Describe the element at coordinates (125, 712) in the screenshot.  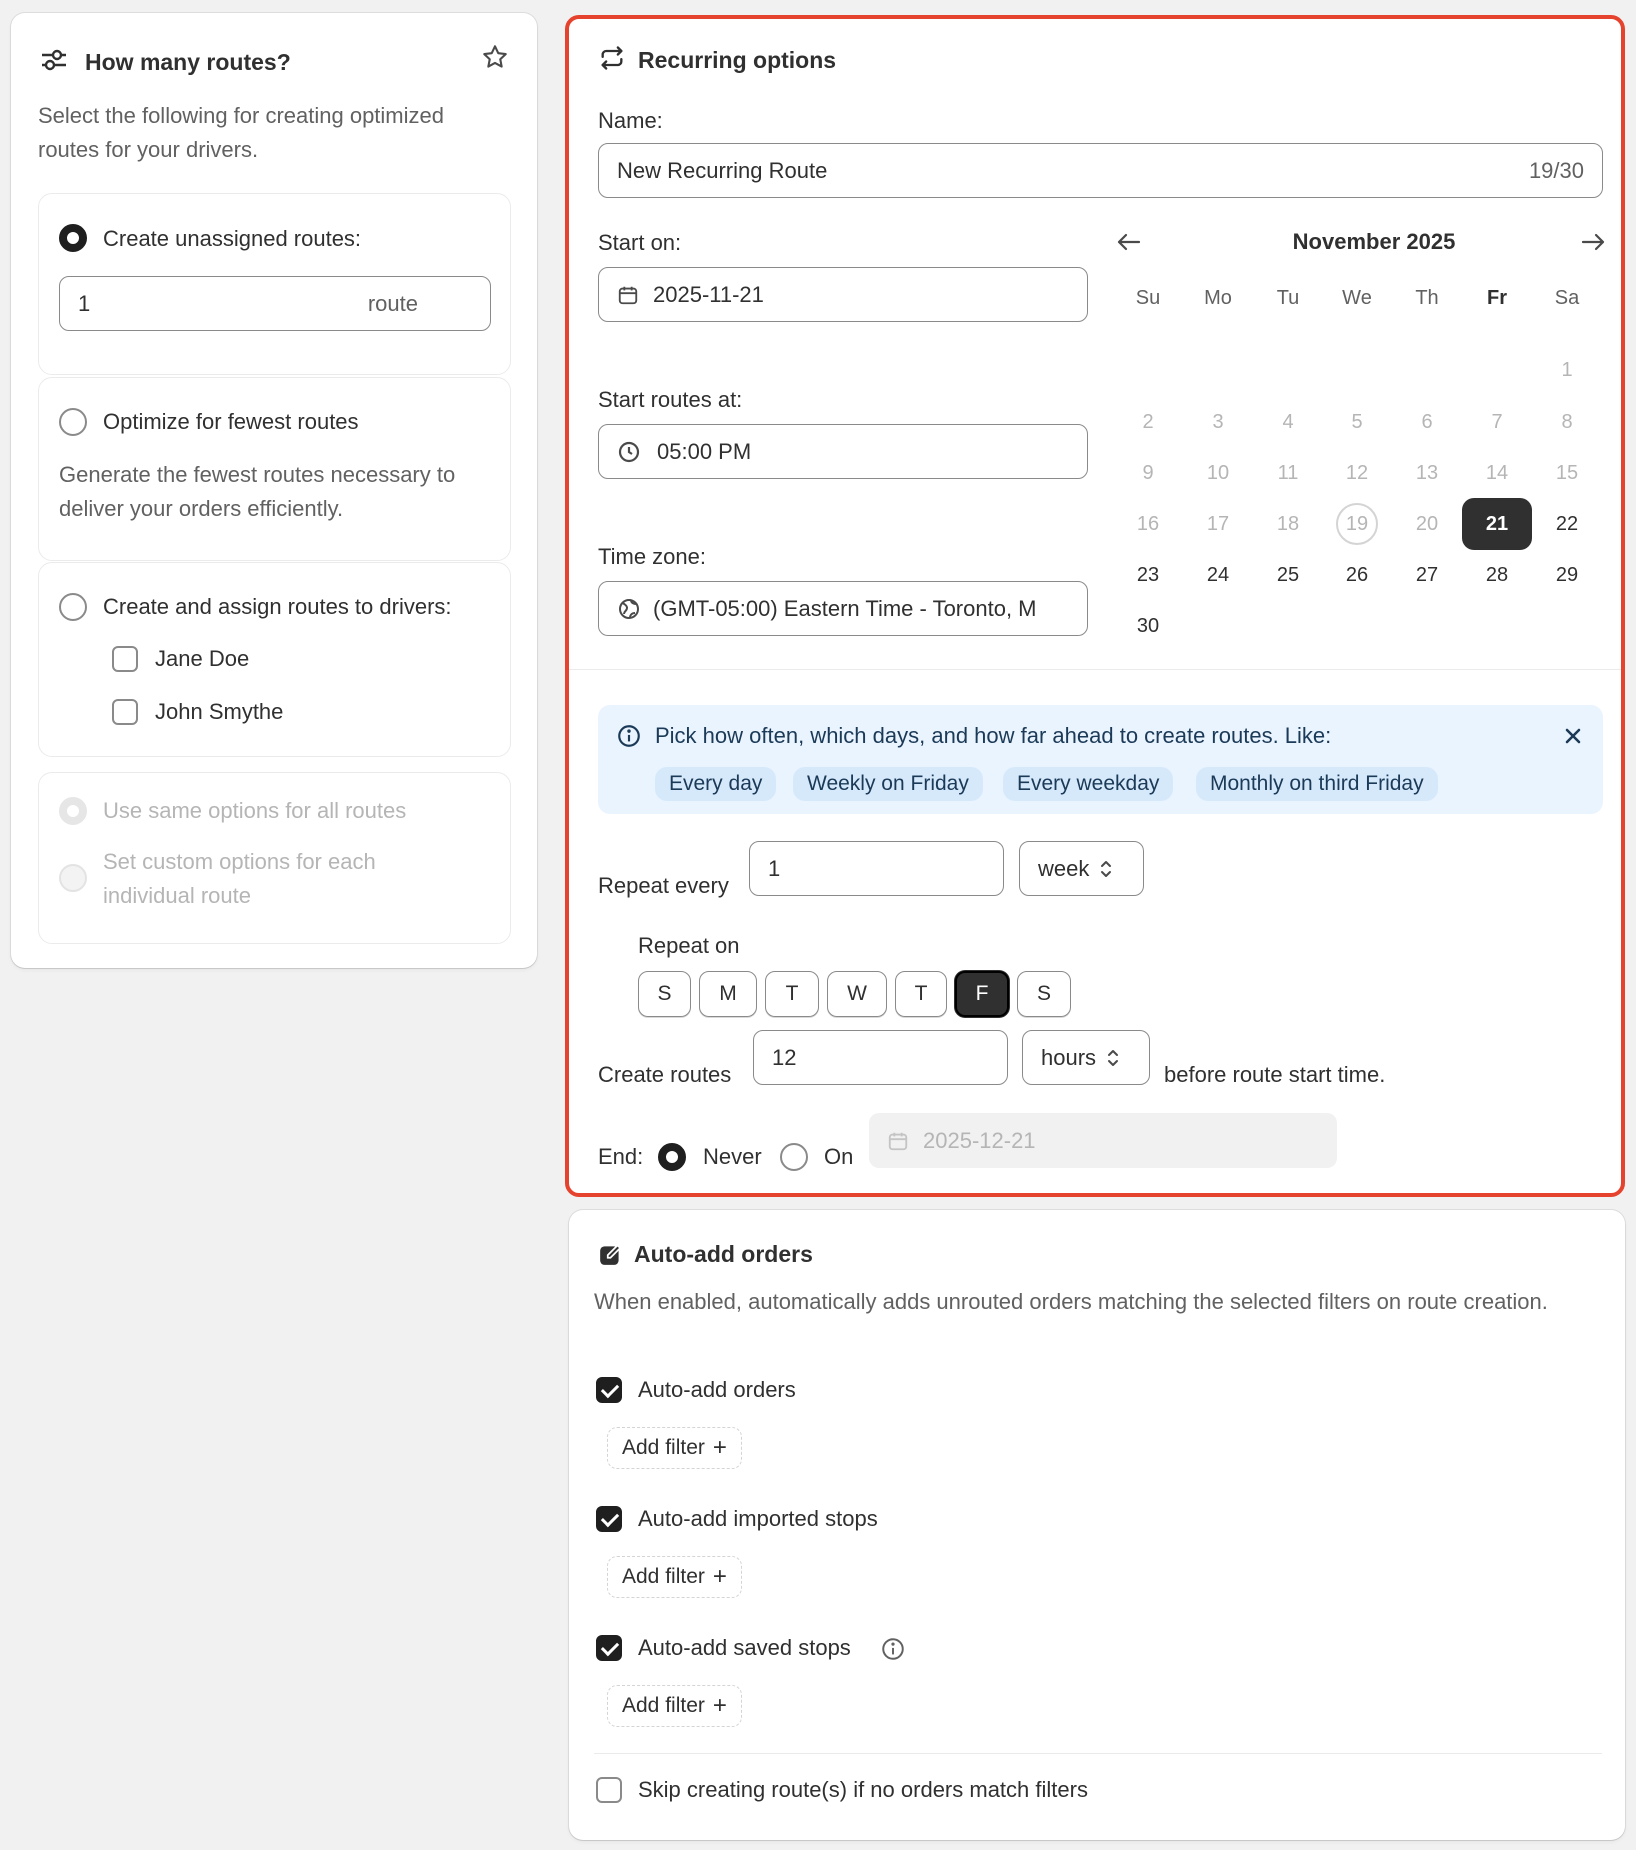
I see `driver-checkbox-john` at that location.